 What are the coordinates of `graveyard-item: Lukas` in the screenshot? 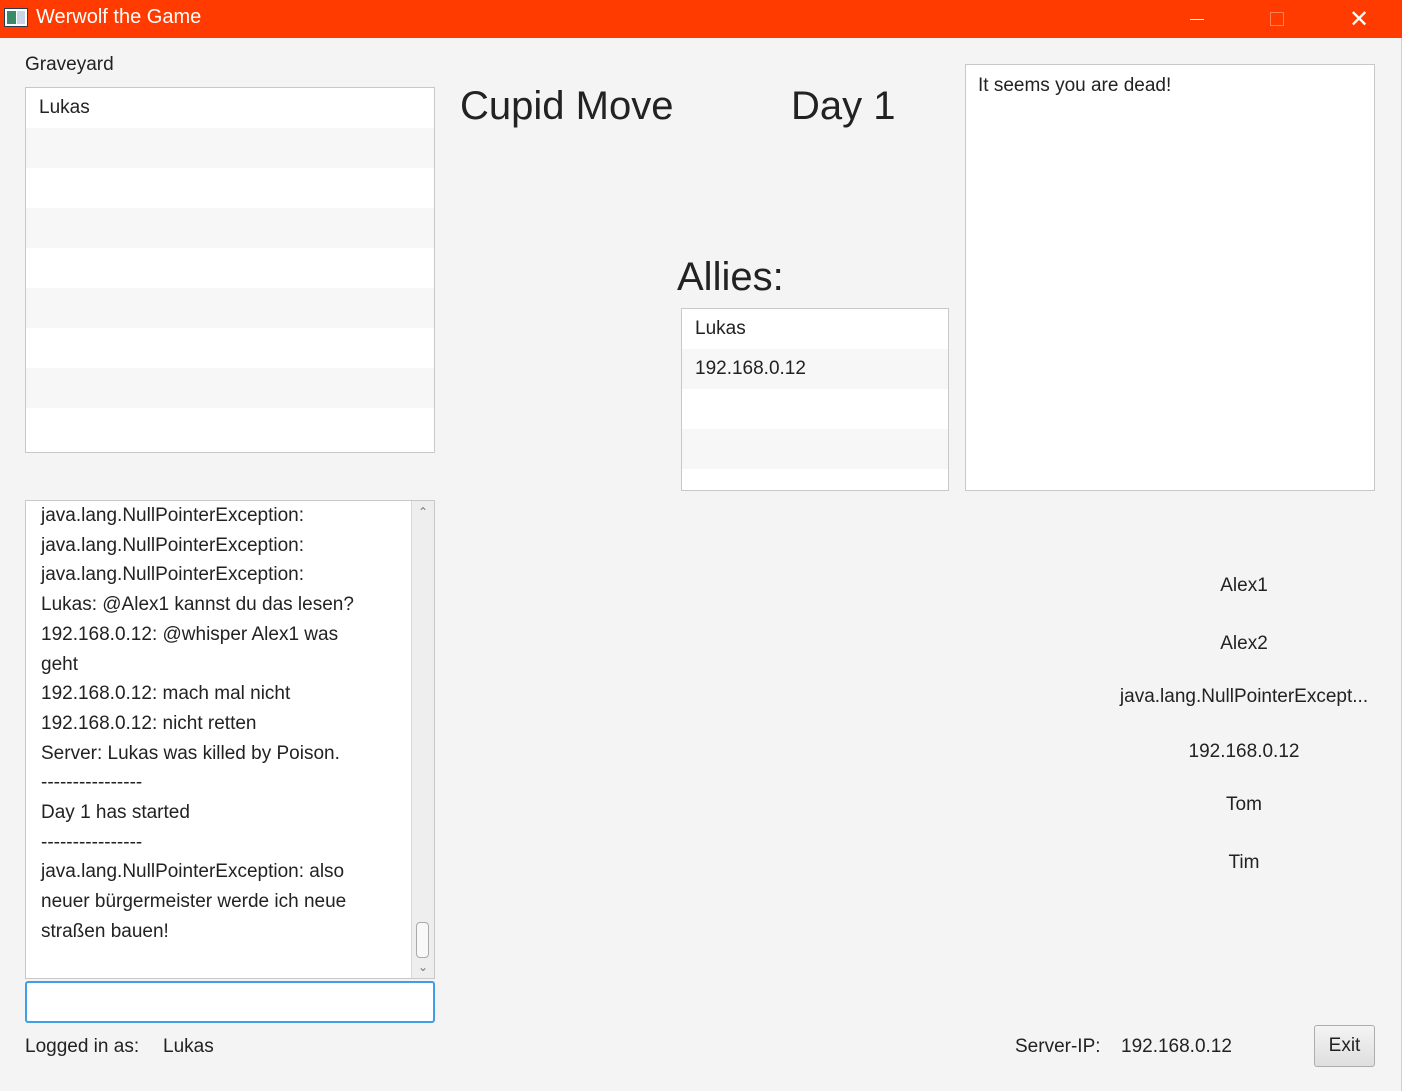 It's located at (230, 108).